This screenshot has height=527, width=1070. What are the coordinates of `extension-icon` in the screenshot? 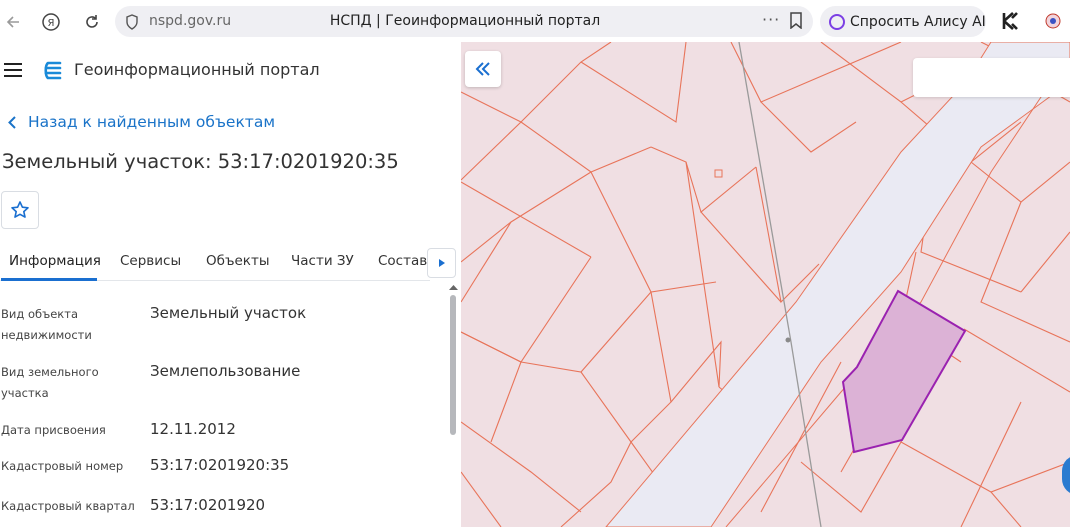 It's located at (1053, 21).